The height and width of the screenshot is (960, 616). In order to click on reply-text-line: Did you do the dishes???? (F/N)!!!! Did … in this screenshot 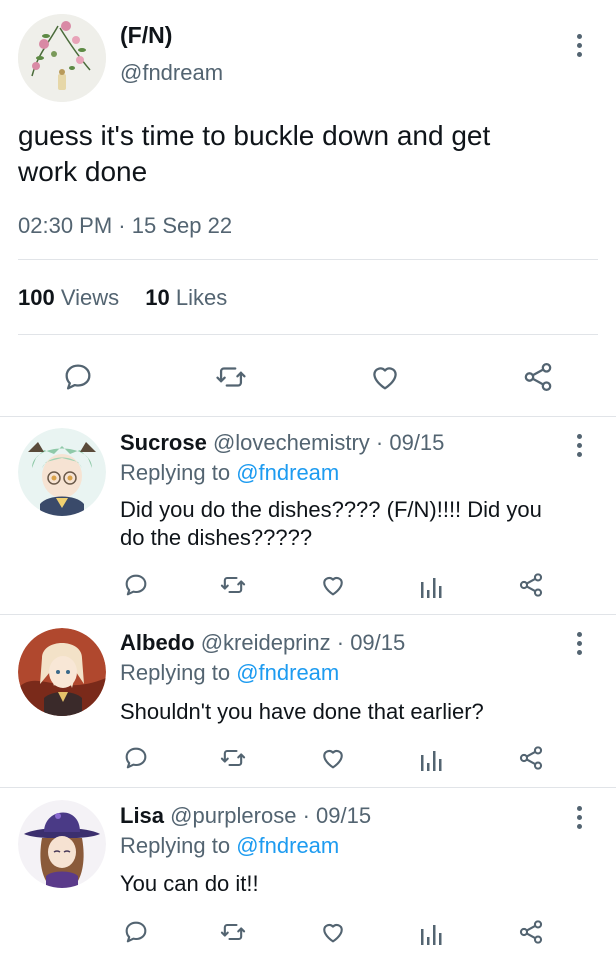, I will do `click(331, 509)`.